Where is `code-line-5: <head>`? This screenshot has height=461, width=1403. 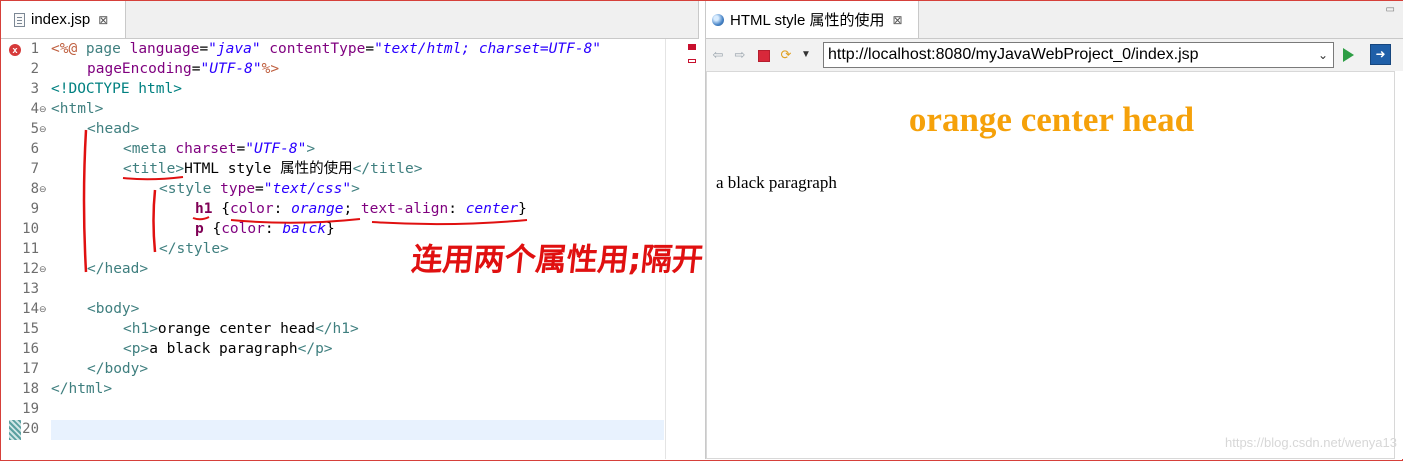 code-line-5: <head> is located at coordinates (113, 129).